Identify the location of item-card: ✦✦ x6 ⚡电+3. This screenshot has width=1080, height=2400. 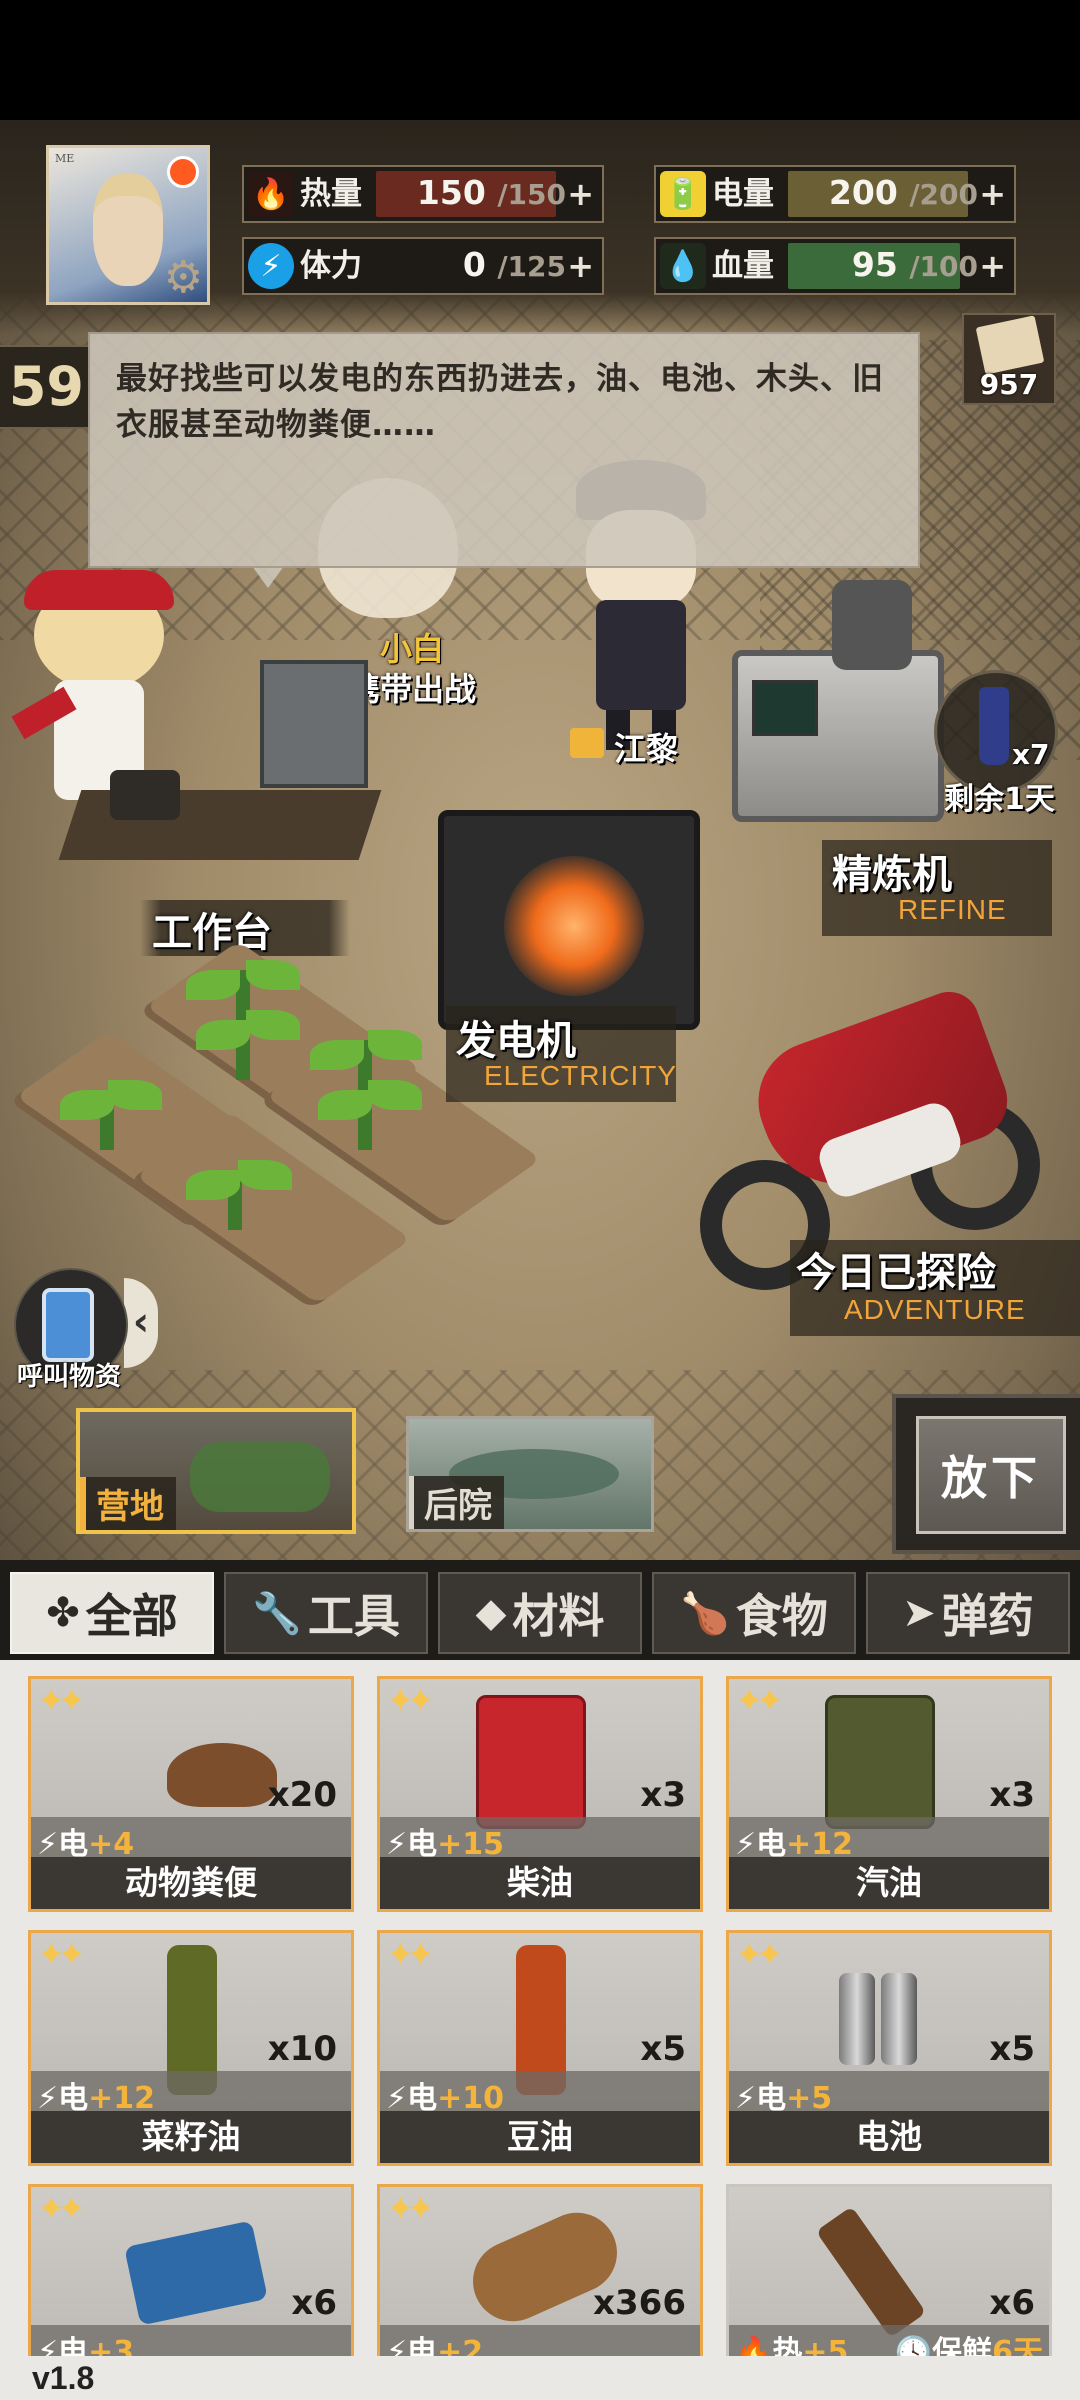
(191, 2270).